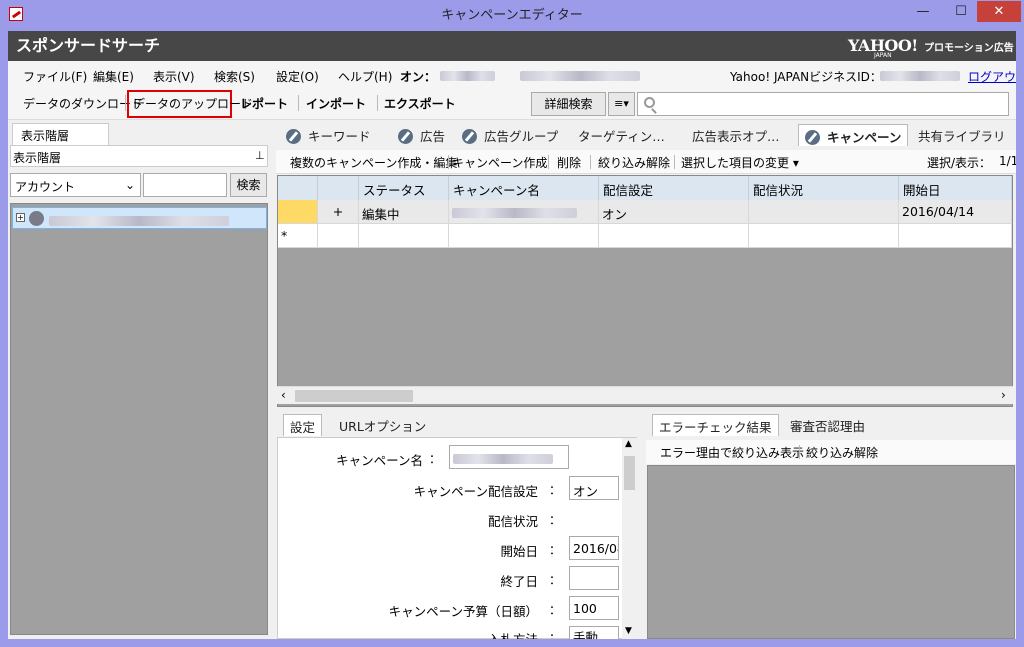 This screenshot has height=647, width=1024. What do you see at coordinates (1007, 161) in the screenshot?
I see `selection-count: 1/1` at bounding box center [1007, 161].